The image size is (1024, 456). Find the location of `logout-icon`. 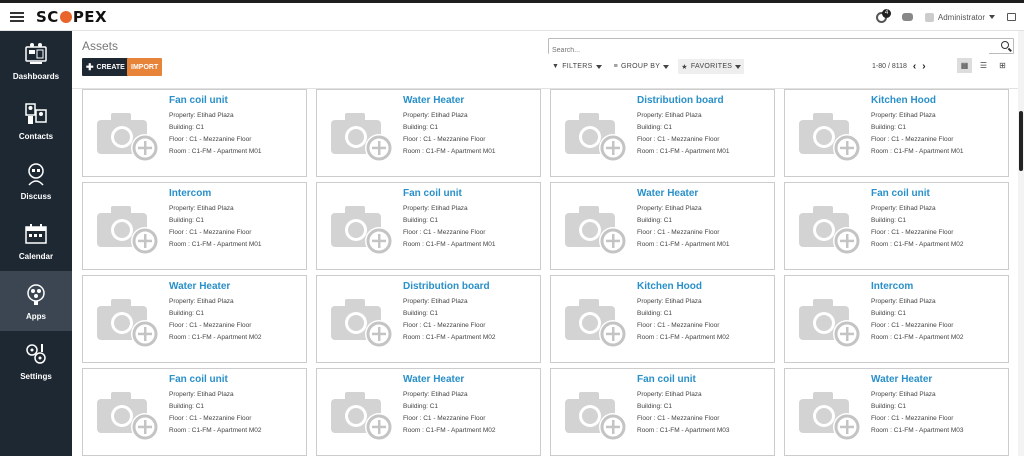

logout-icon is located at coordinates (1011, 17).